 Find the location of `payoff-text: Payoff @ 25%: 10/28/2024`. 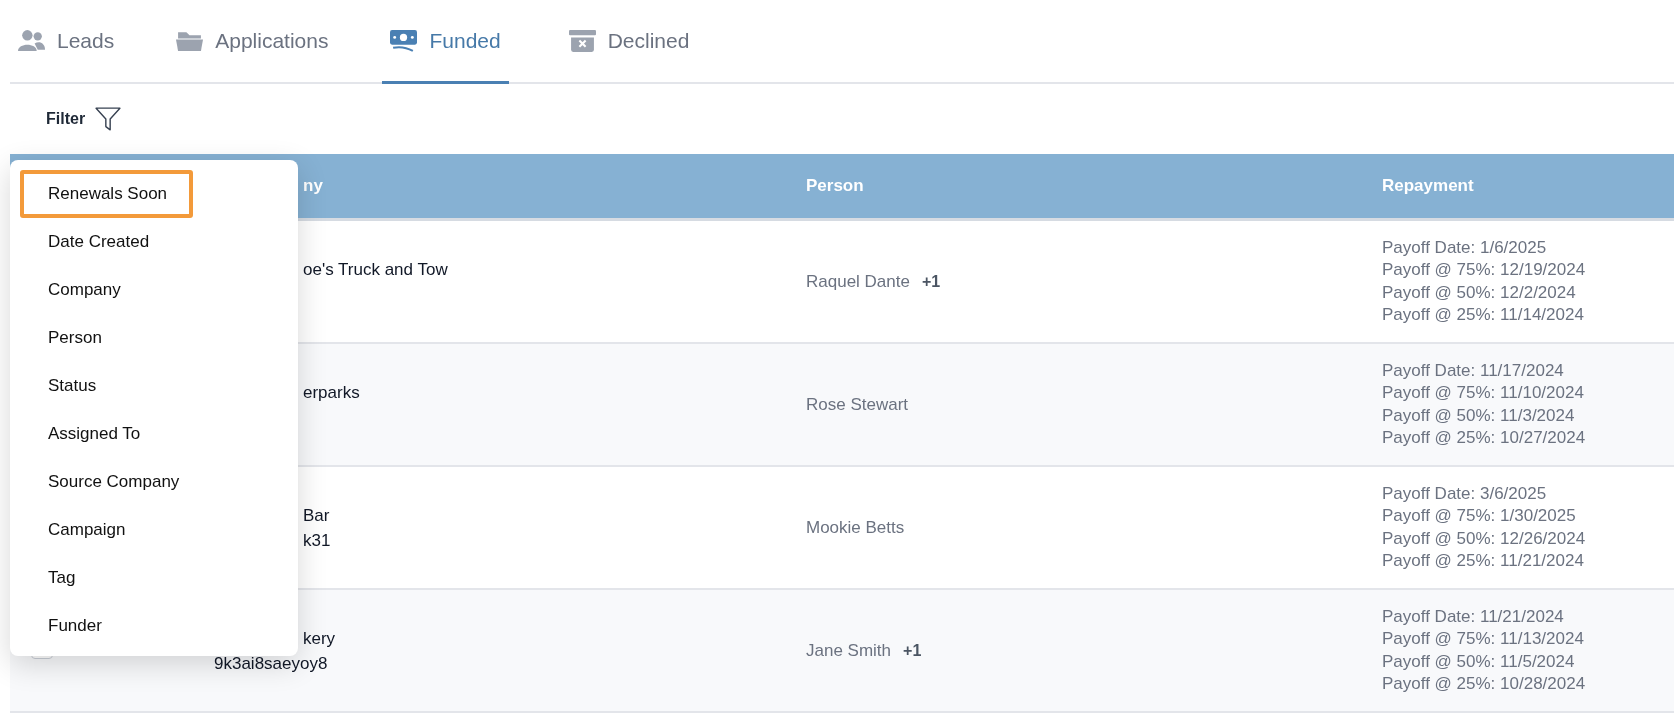

payoff-text: Payoff @ 25%: 10/28/2024 is located at coordinates (1484, 684).